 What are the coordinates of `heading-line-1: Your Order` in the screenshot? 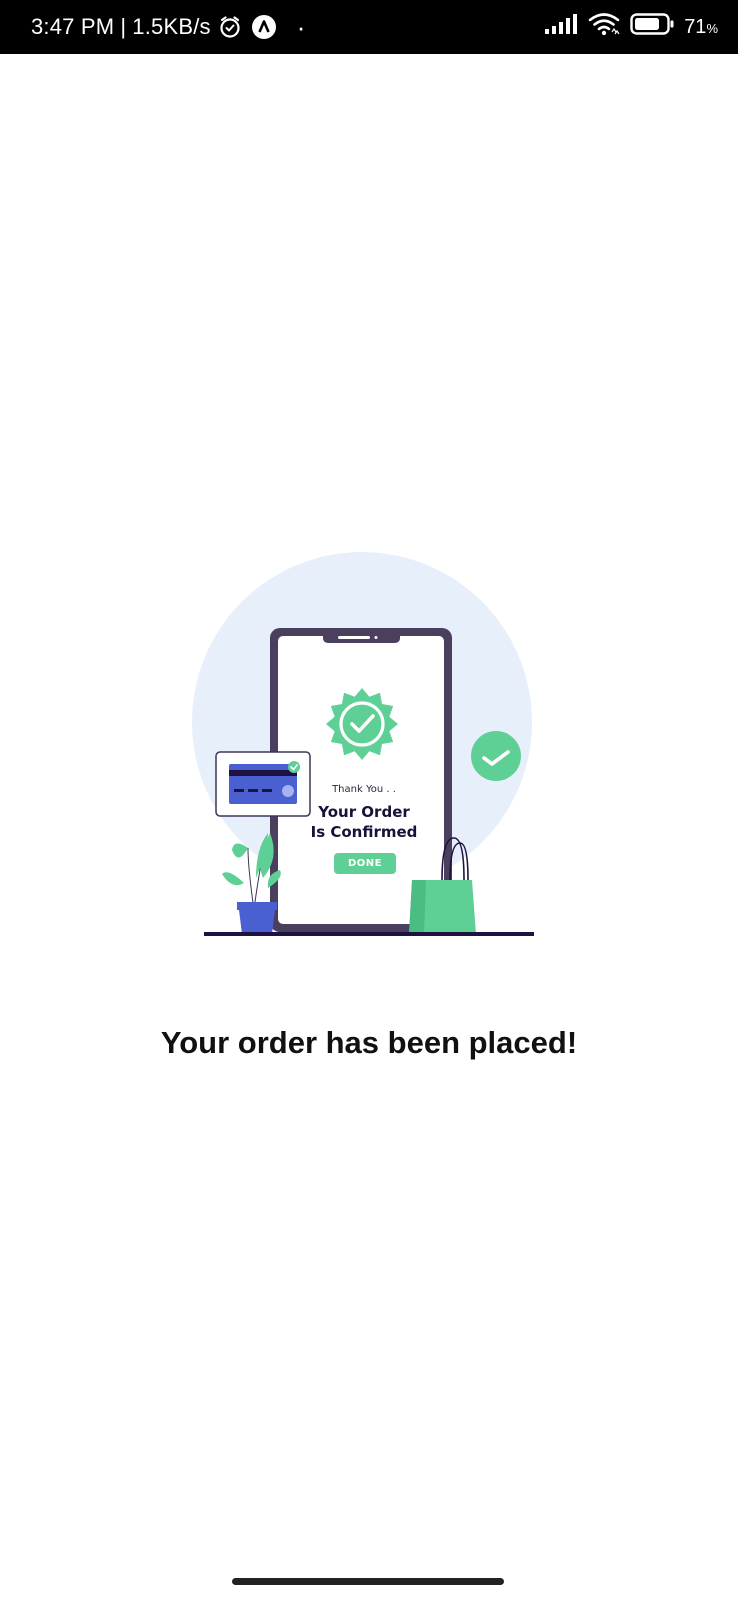 It's located at (364, 812).